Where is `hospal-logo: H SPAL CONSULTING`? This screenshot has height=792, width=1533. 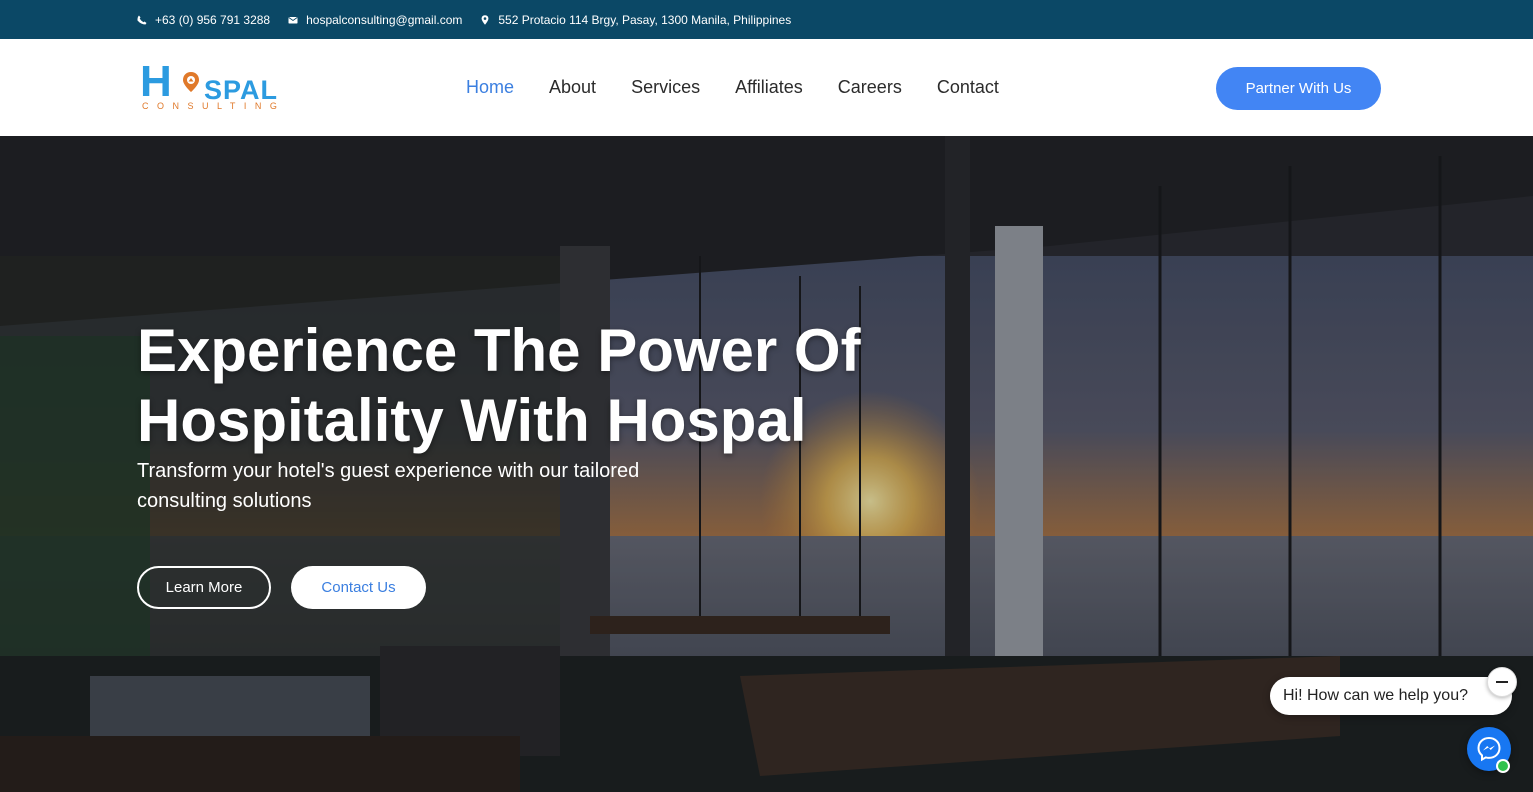 hospal-logo: H SPAL CONSULTING is located at coordinates (215, 87).